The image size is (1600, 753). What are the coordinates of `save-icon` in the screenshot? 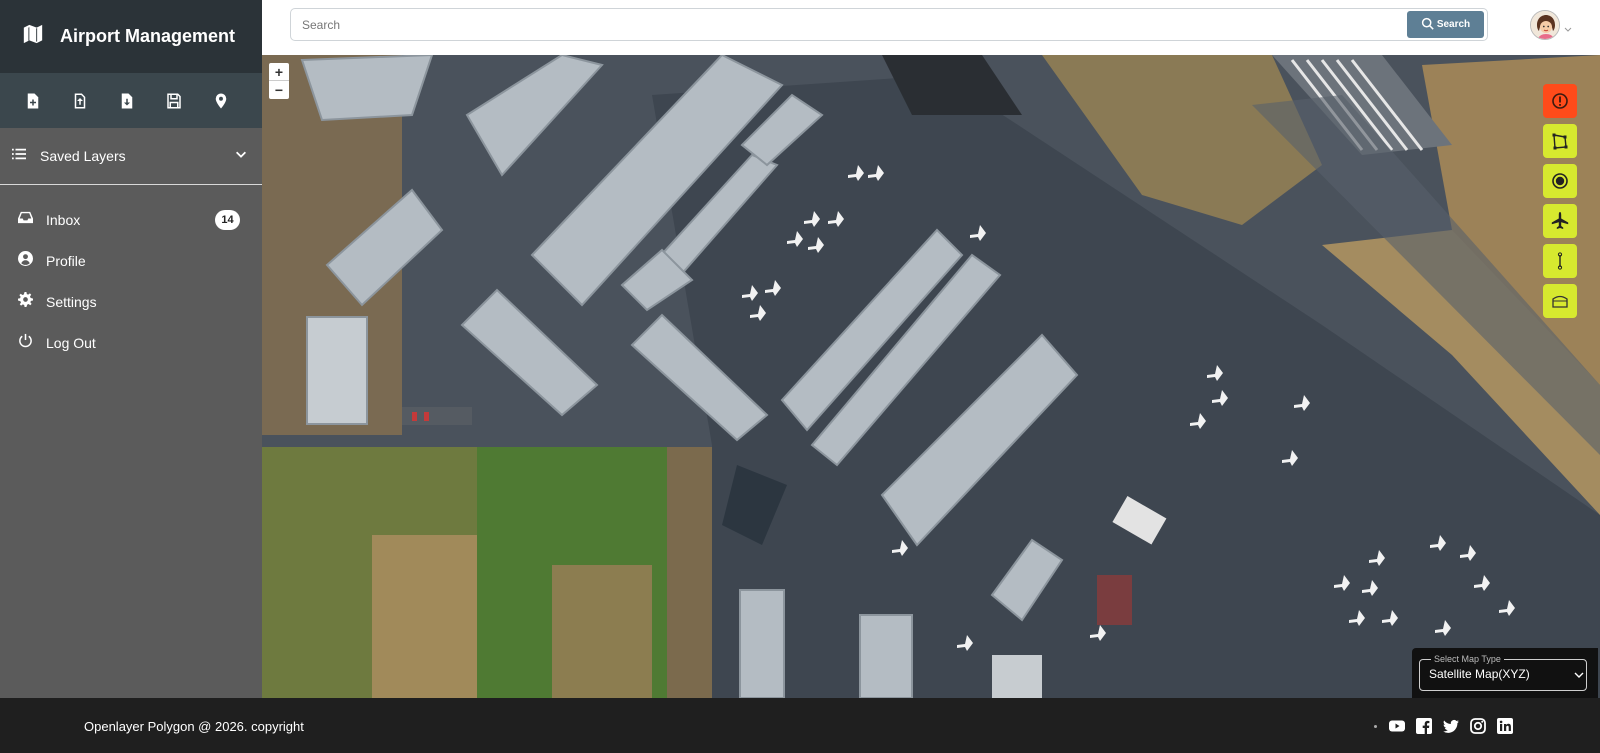 It's located at (173, 100).